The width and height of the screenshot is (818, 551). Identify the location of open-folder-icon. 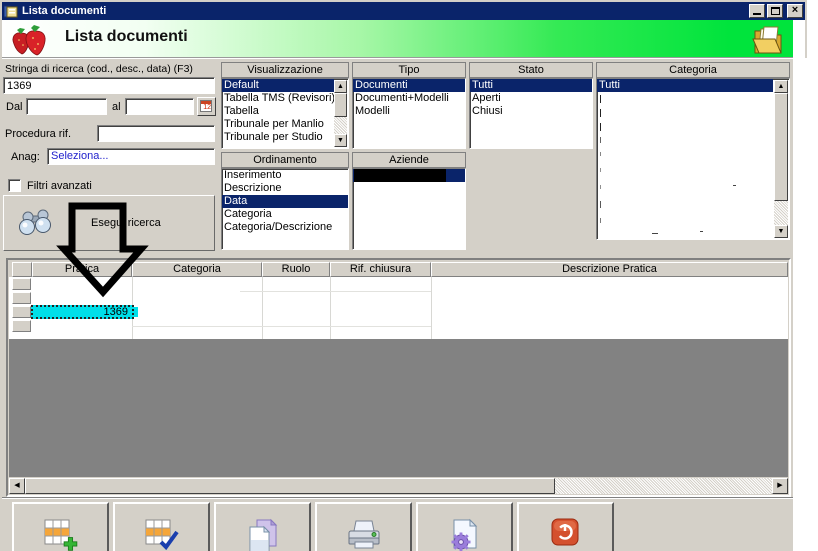
(769, 39).